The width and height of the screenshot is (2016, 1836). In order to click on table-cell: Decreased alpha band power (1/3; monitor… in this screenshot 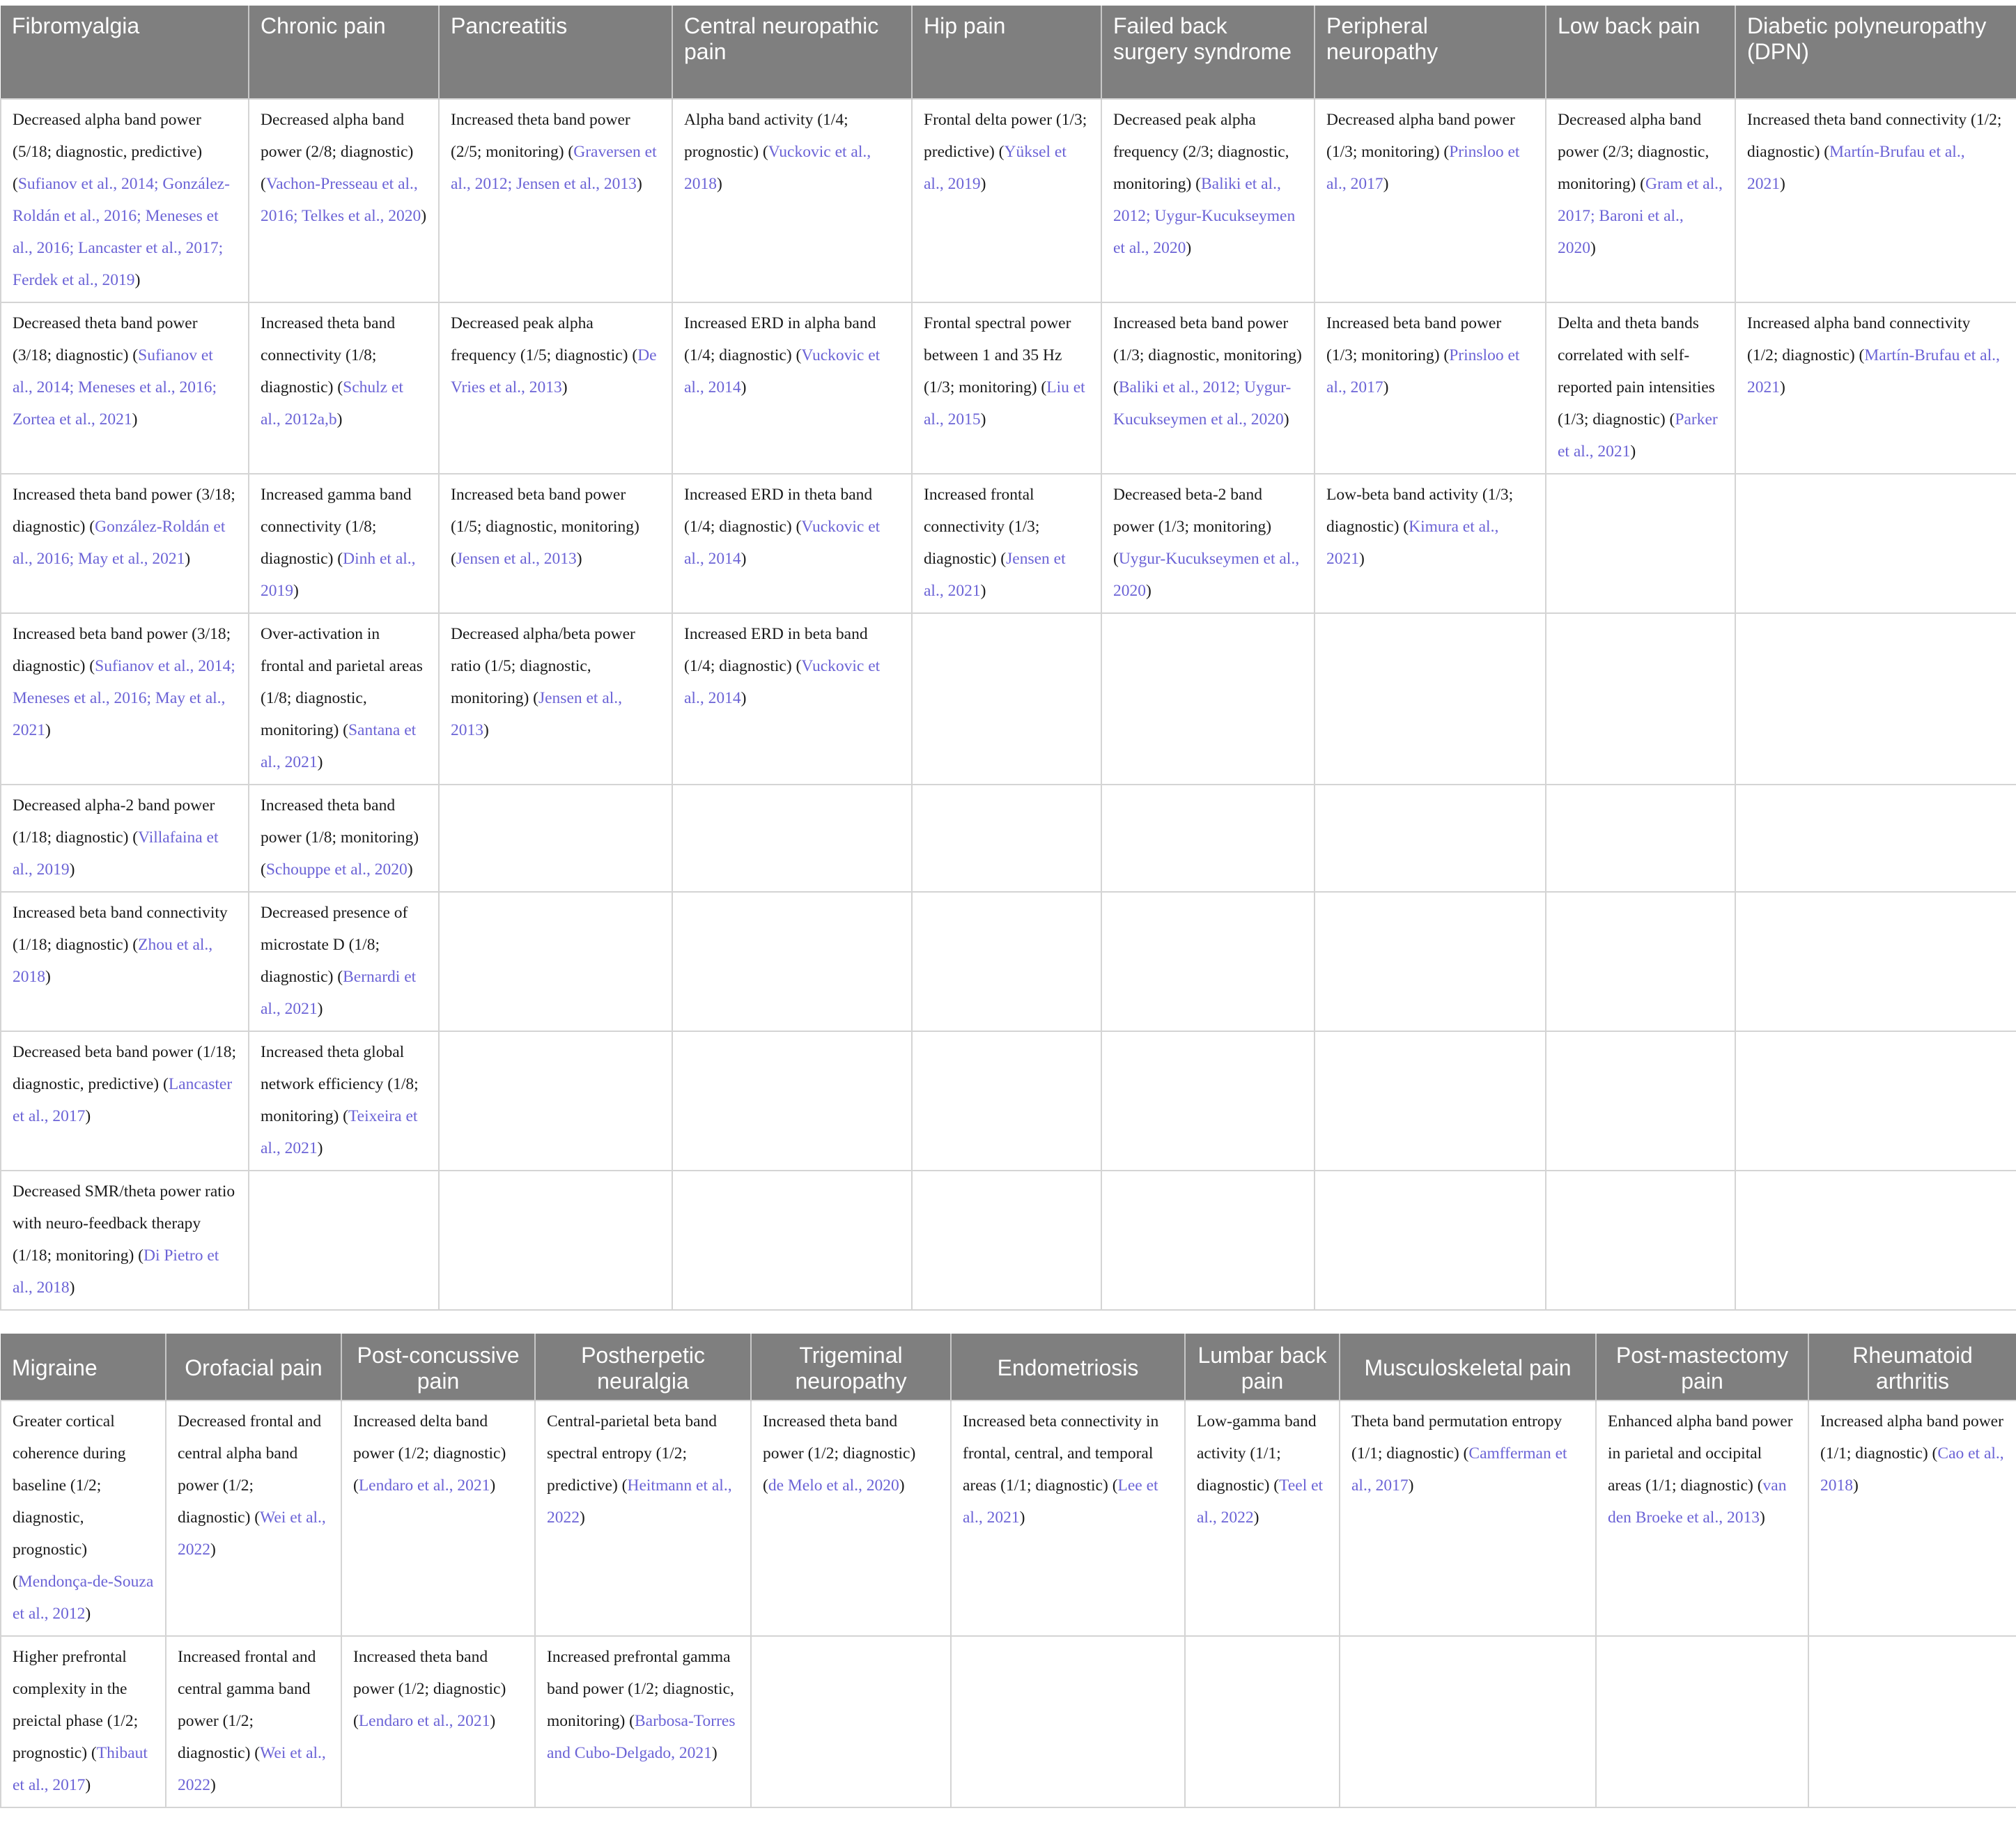, I will do `click(1430, 200)`.